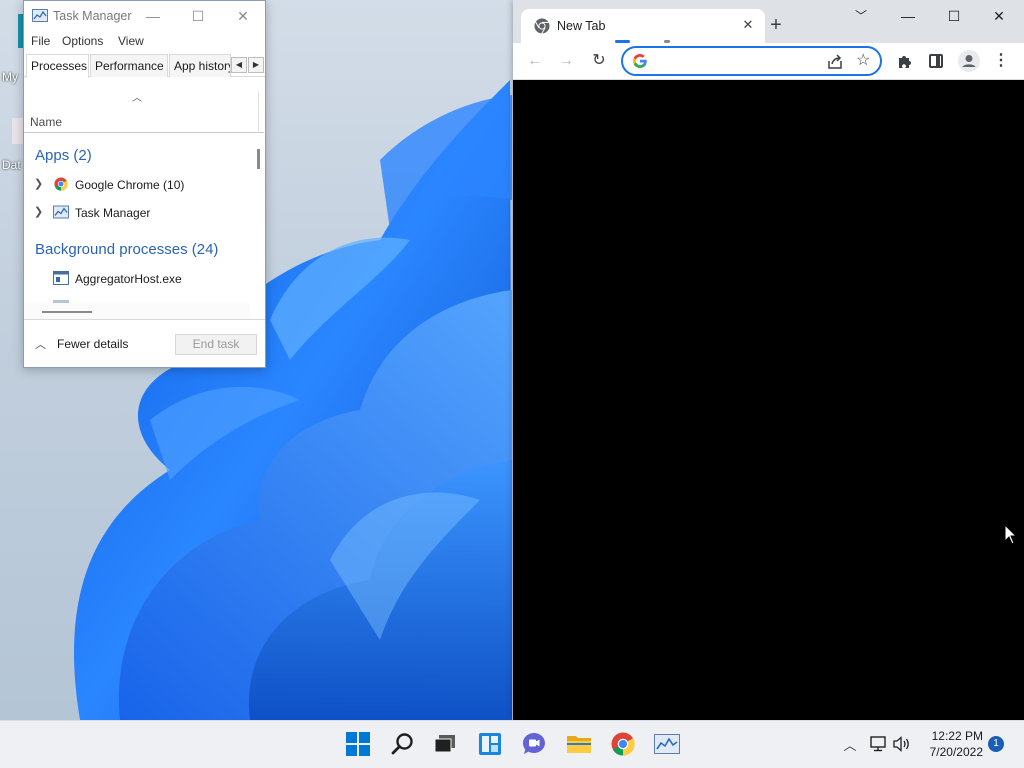 This screenshot has width=1024, height=768. Describe the element at coordinates (127, 249) in the screenshot. I see `group-header-background: Background processes (24)` at that location.